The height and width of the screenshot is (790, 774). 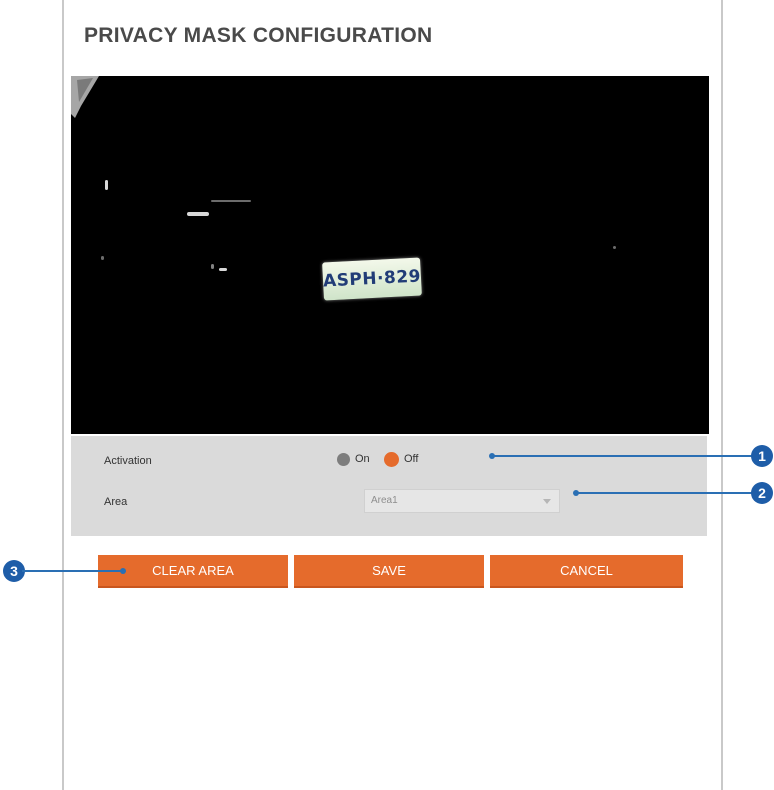 What do you see at coordinates (389, 486) in the screenshot?
I see `settings-panel: Activation On Off Area Area1` at bounding box center [389, 486].